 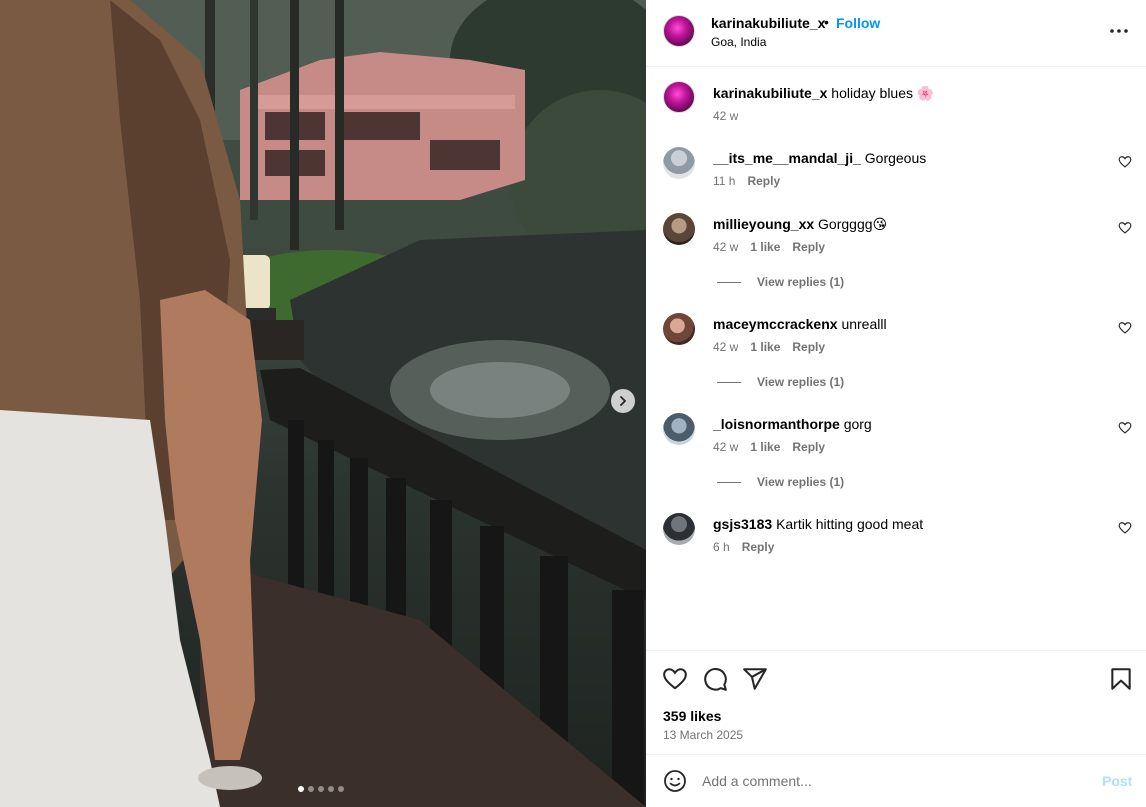 What do you see at coordinates (895, 158) in the screenshot?
I see `comment-text: Gorgeous` at bounding box center [895, 158].